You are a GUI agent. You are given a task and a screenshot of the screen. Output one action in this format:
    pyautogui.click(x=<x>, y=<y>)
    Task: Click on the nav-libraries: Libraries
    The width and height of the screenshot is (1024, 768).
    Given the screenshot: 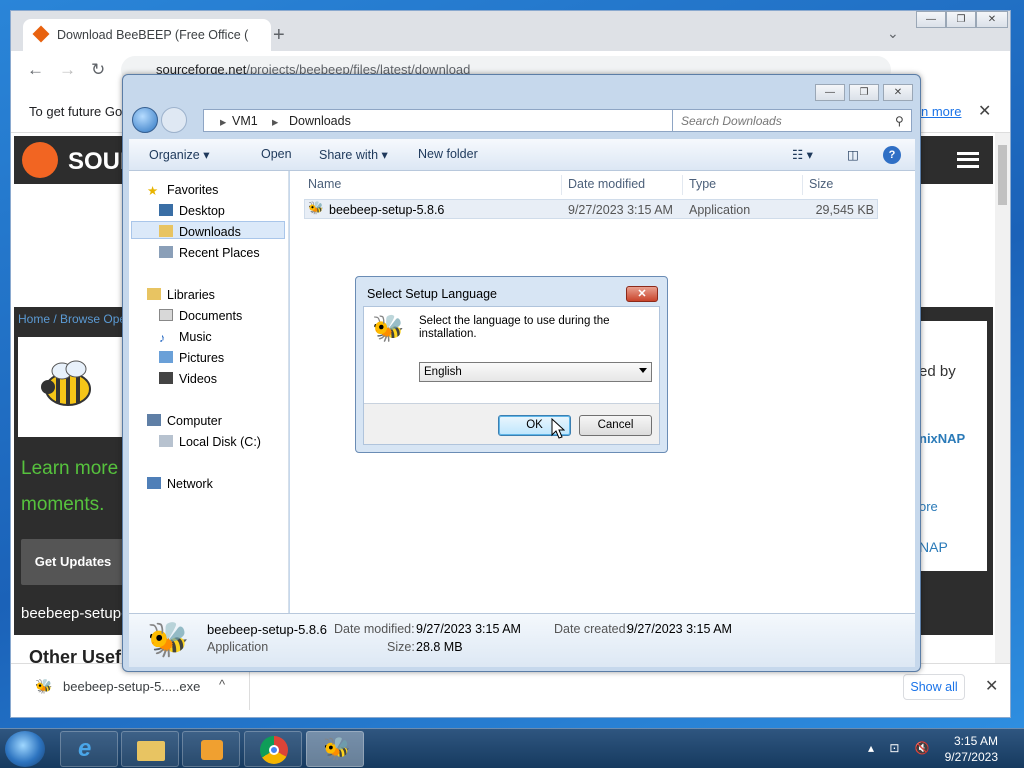 What is the action you would take?
    pyautogui.click(x=181, y=295)
    